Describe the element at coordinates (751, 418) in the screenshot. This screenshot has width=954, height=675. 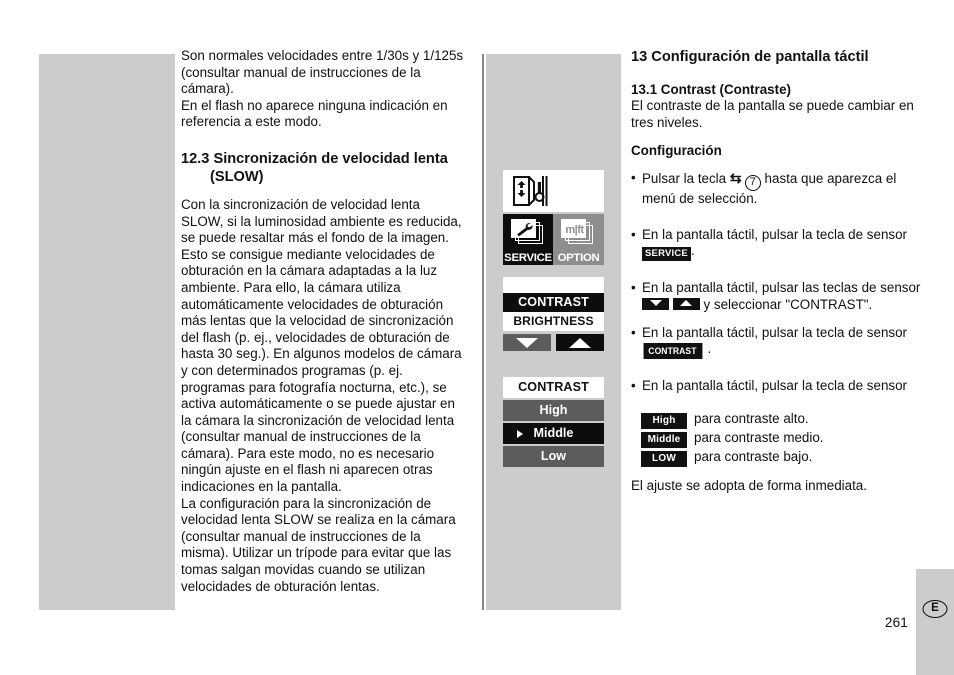
I see `level-choice-high-description: para contraste alto.` at that location.